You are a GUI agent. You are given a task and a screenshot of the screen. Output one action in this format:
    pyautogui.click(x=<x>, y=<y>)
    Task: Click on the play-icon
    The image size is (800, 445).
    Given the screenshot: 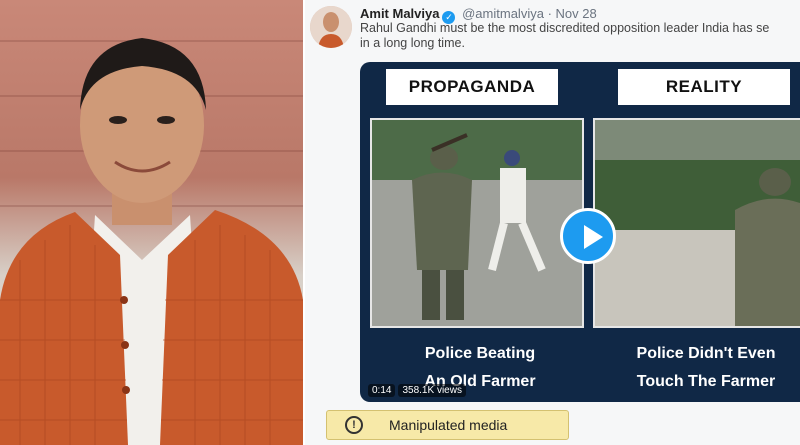 What is the action you would take?
    pyautogui.click(x=588, y=236)
    